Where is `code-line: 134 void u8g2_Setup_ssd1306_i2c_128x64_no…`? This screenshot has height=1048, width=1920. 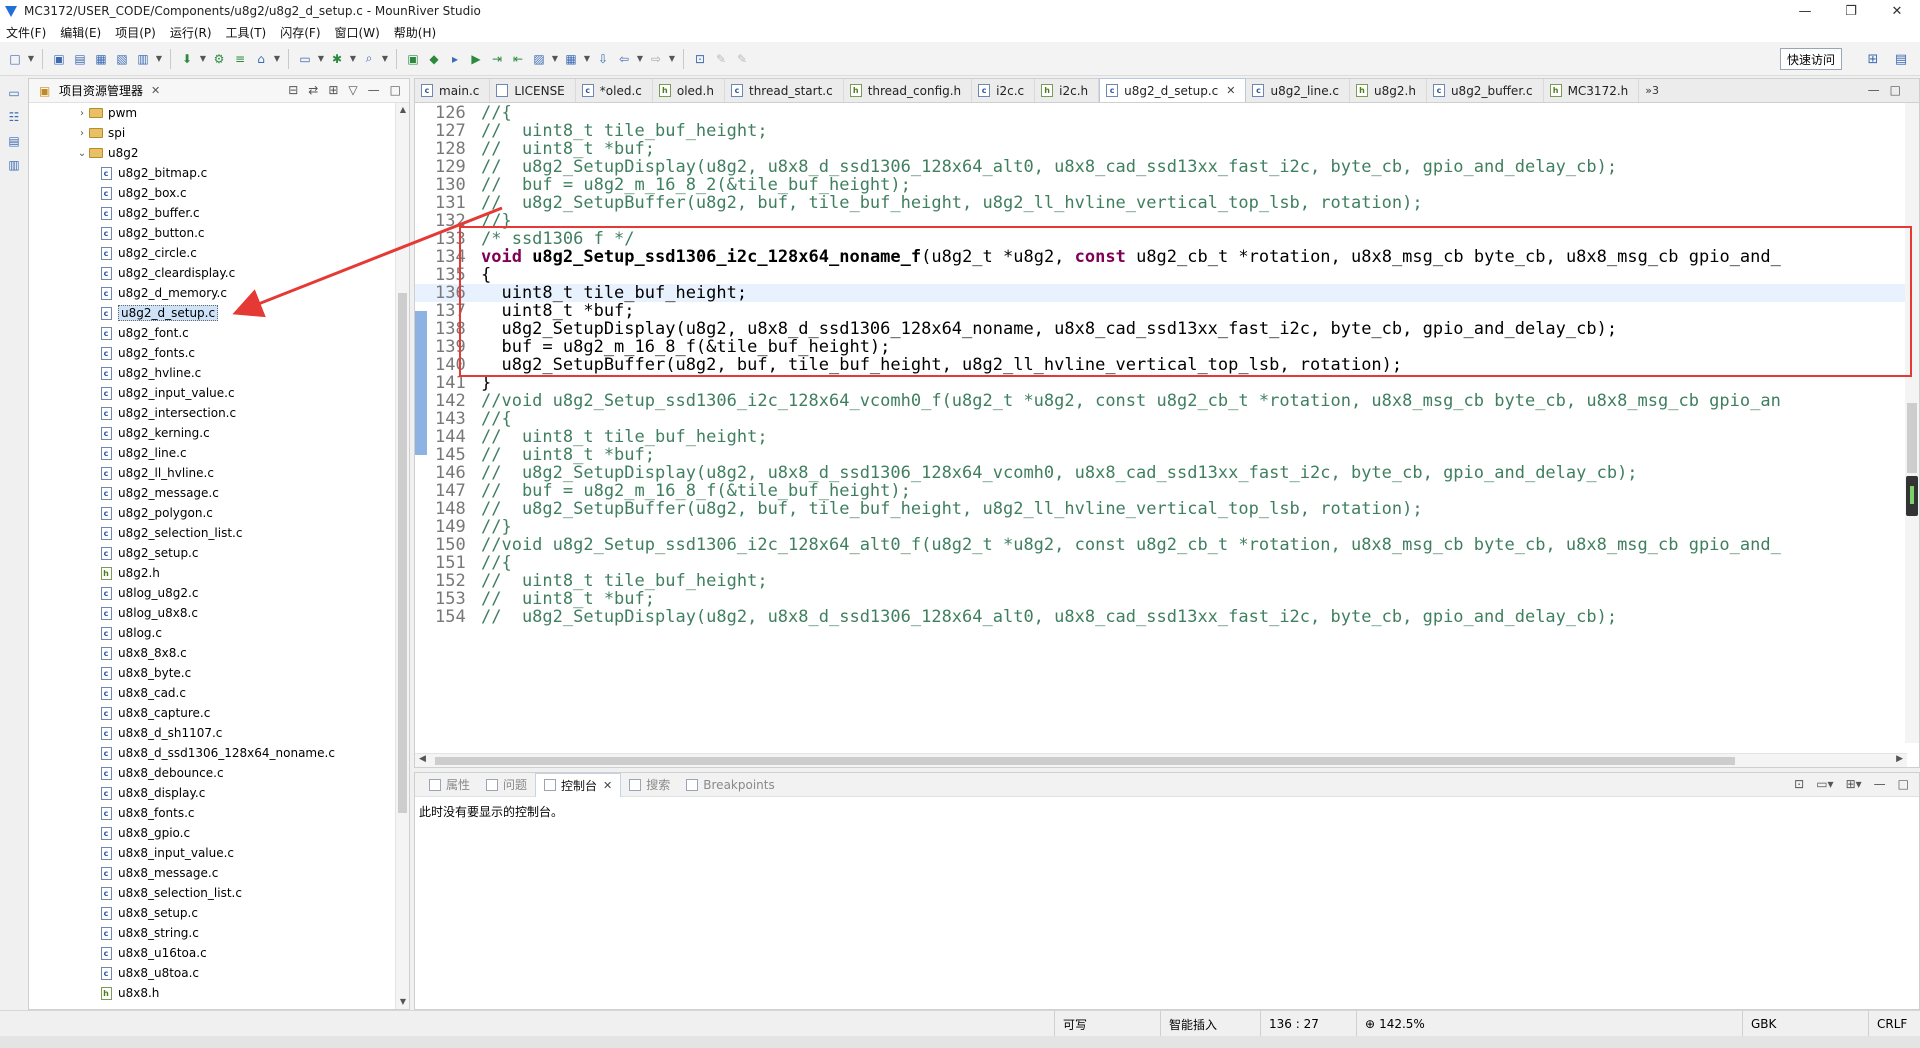
code-line: 134 void u8g2_Setup_ssd1306_i2c_128x64_no… is located at coordinates (1160, 257).